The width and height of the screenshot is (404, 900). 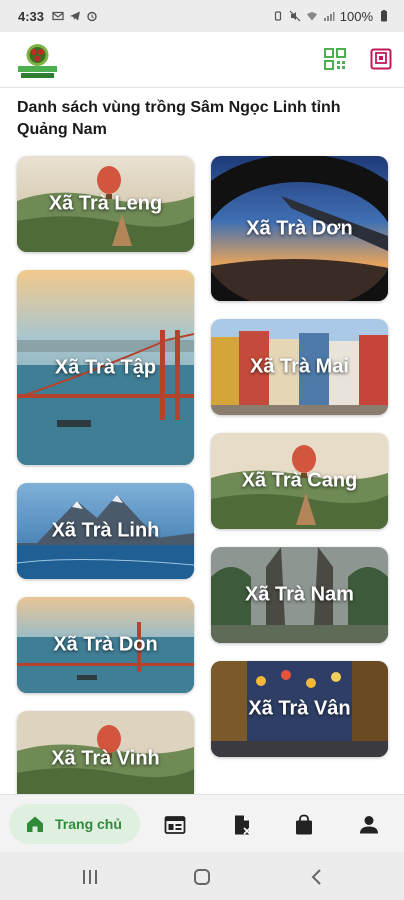 What do you see at coordinates (295, 16) in the screenshot?
I see `mute-icon` at bounding box center [295, 16].